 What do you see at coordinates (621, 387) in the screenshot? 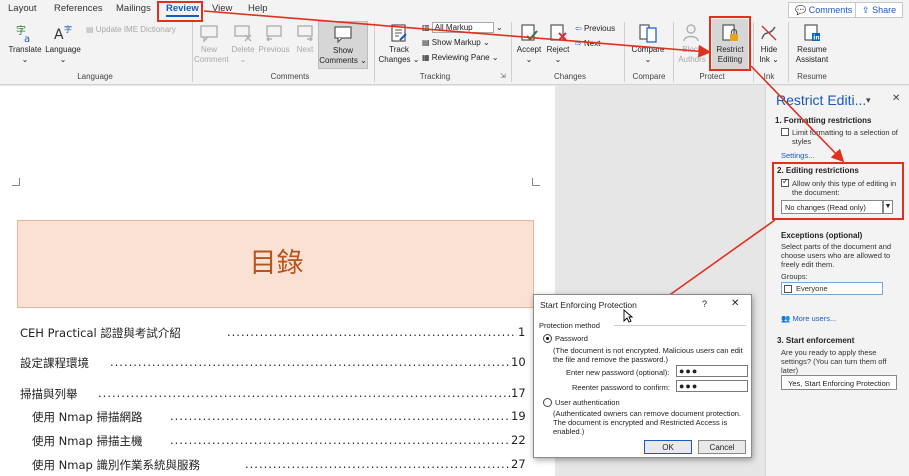
I see `reenter-password-label: Reenter password to confirm:` at bounding box center [621, 387].